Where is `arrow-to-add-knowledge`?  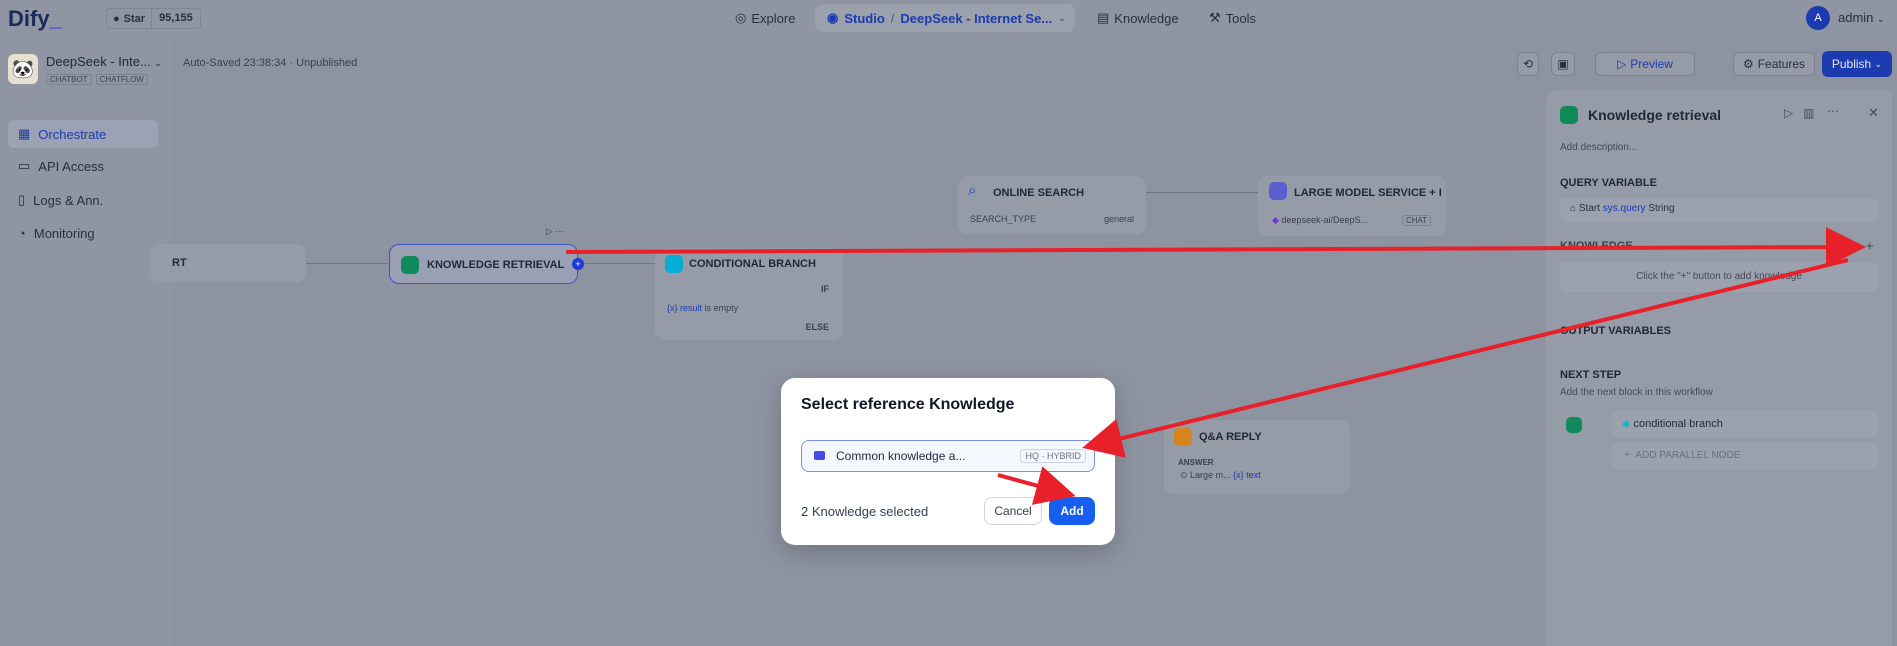 arrow-to-add-knowledge is located at coordinates (1215, 247).